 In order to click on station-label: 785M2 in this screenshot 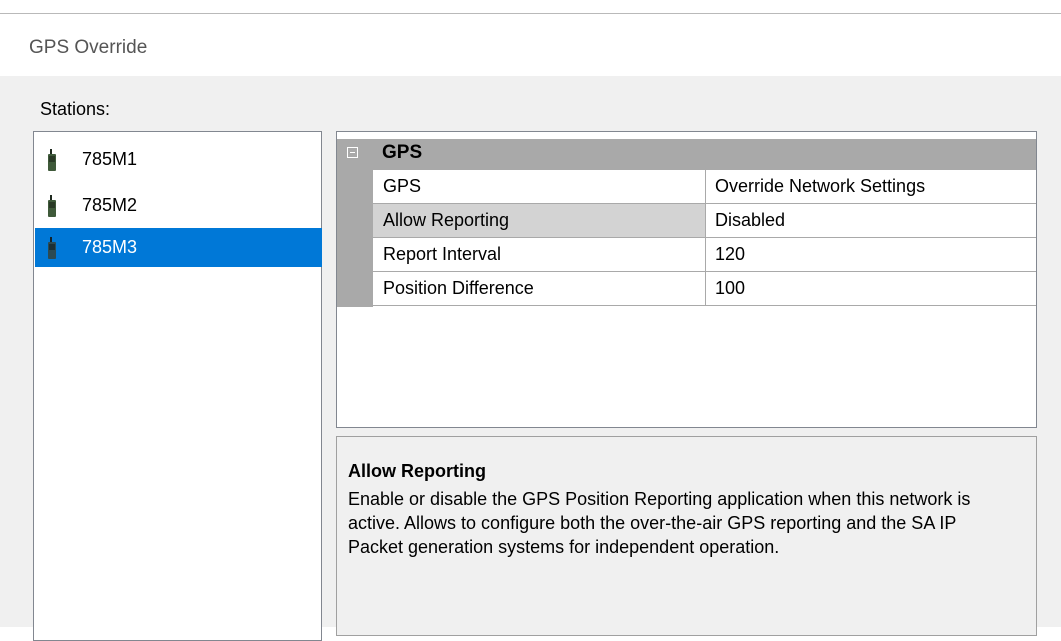, I will do `click(110, 205)`.